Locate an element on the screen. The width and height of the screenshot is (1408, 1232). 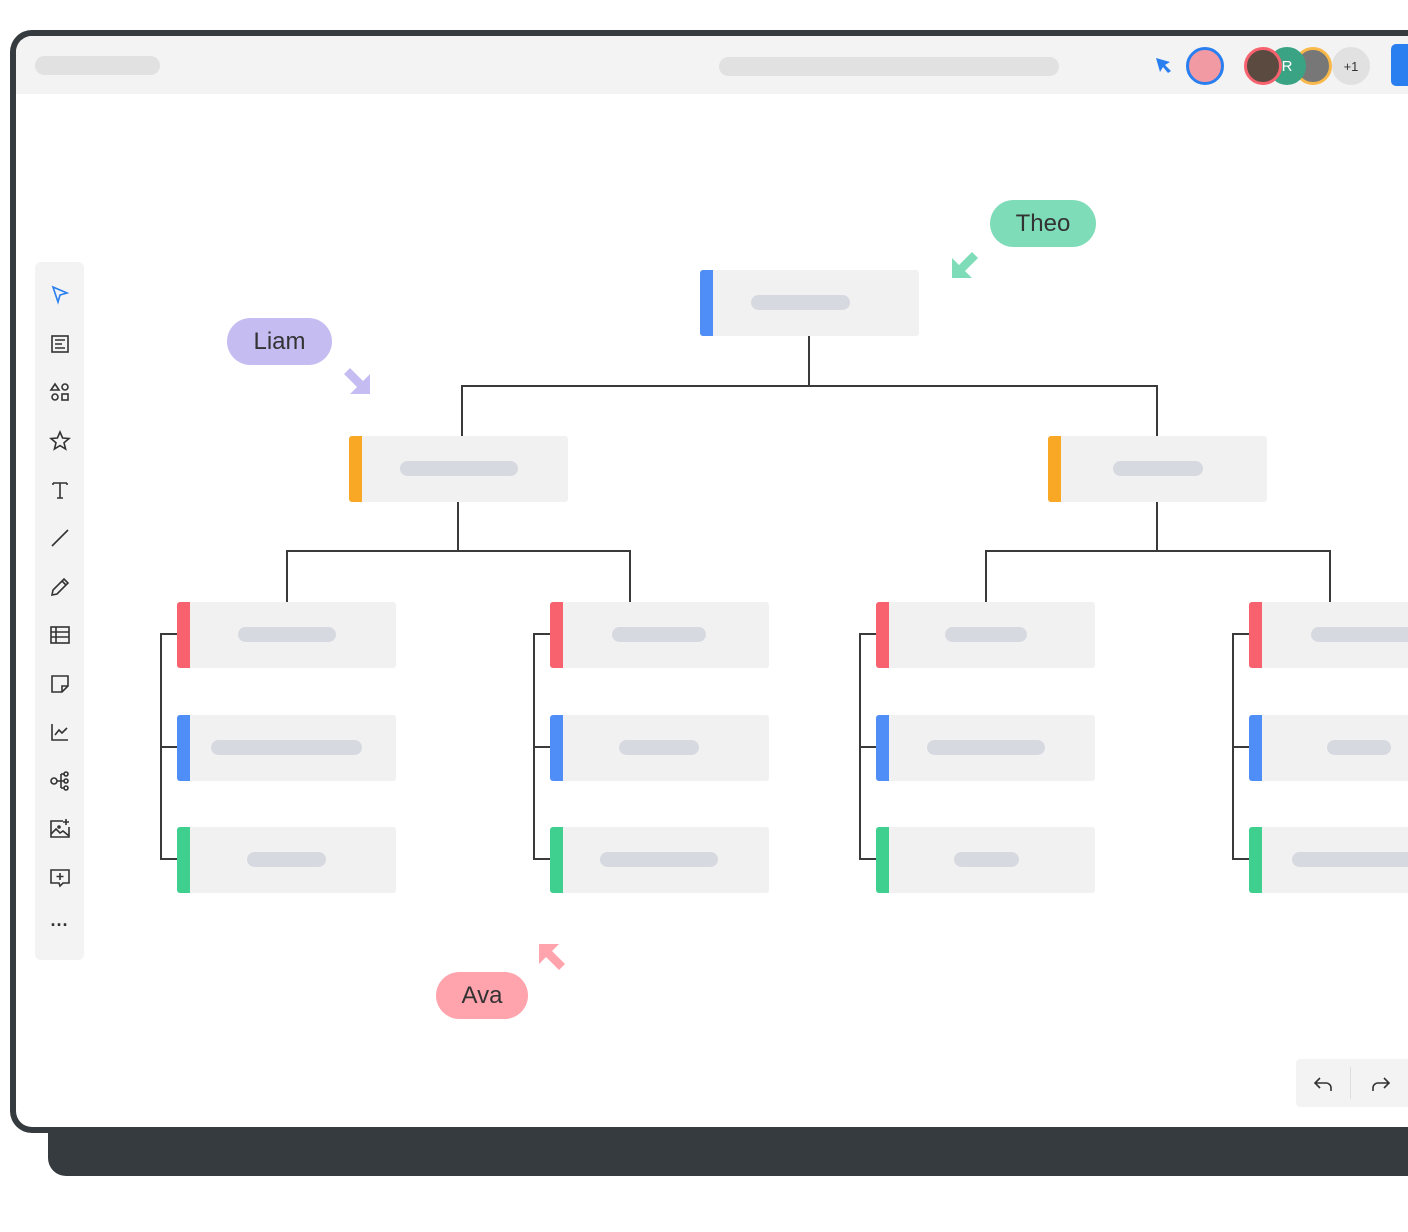
chart-icon is located at coordinates (59, 732).